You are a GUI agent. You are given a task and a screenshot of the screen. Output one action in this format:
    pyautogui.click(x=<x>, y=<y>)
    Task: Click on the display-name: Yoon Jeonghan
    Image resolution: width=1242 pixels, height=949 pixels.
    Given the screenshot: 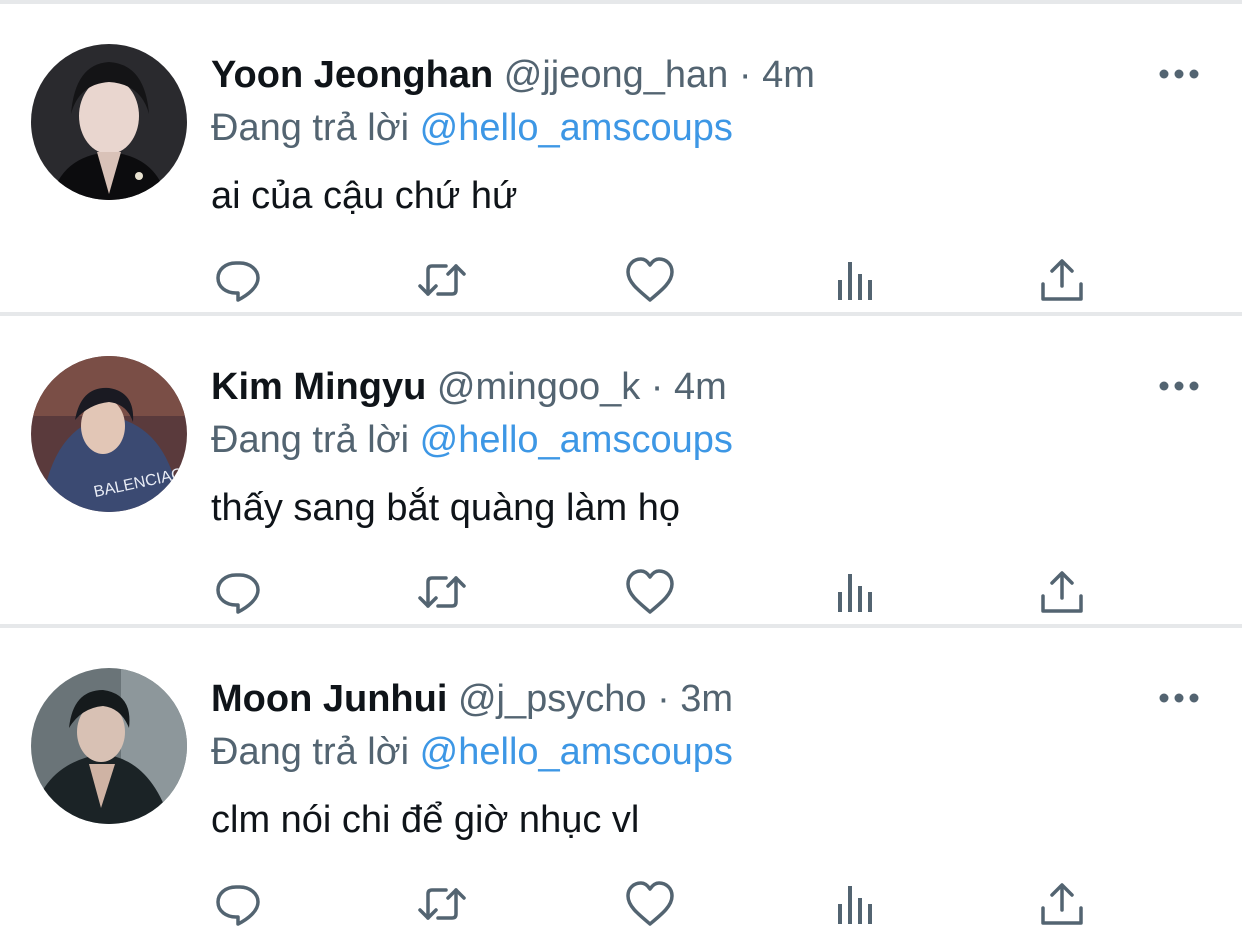 What is the action you would take?
    pyautogui.click(x=352, y=75)
    